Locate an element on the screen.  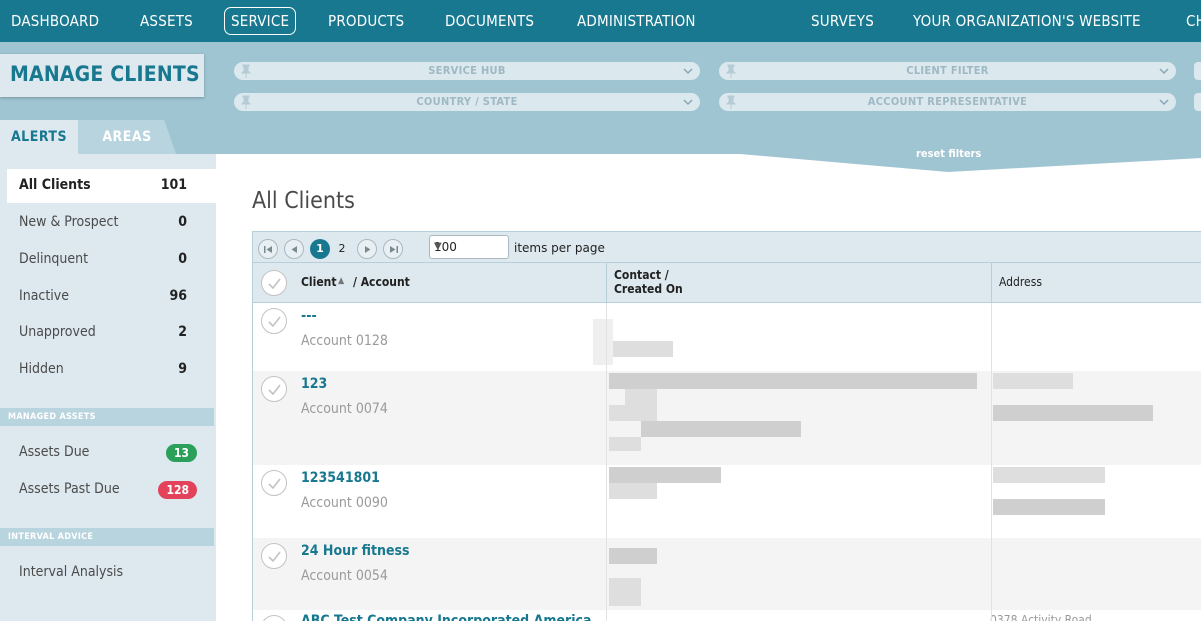
page-1-button: 1 is located at coordinates (320, 249).